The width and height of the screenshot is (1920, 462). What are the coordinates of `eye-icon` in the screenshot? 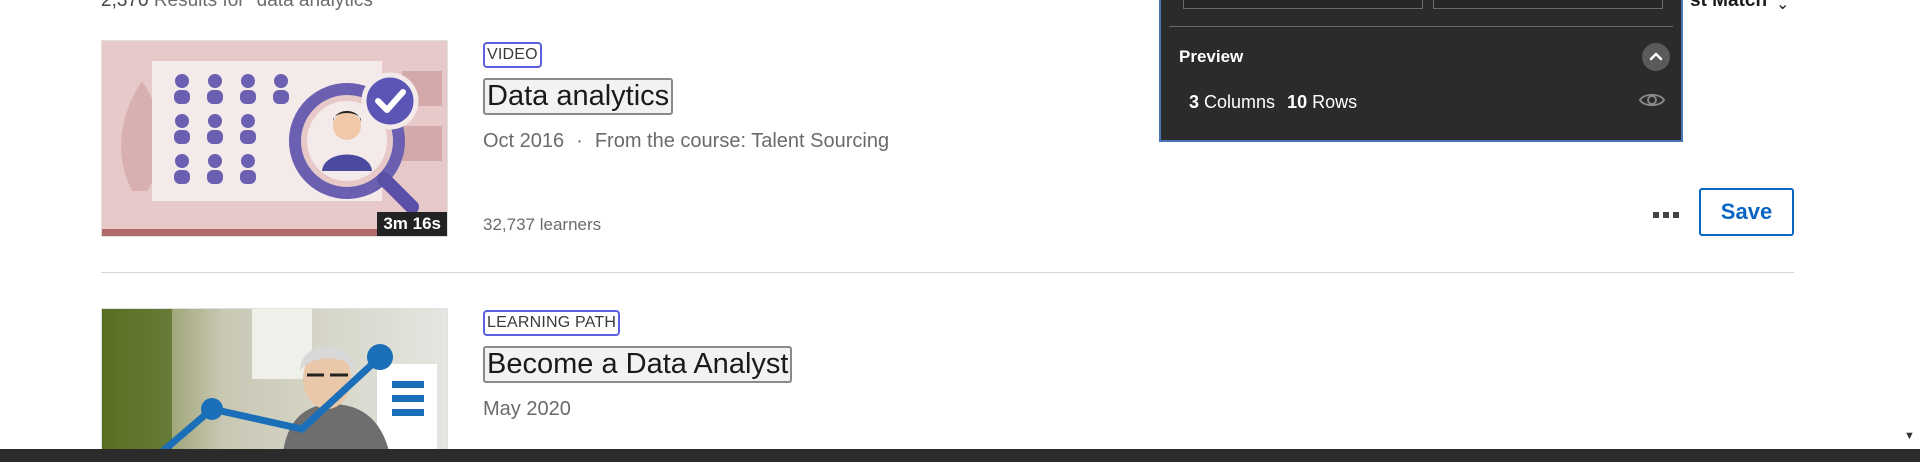 It's located at (1652, 100).